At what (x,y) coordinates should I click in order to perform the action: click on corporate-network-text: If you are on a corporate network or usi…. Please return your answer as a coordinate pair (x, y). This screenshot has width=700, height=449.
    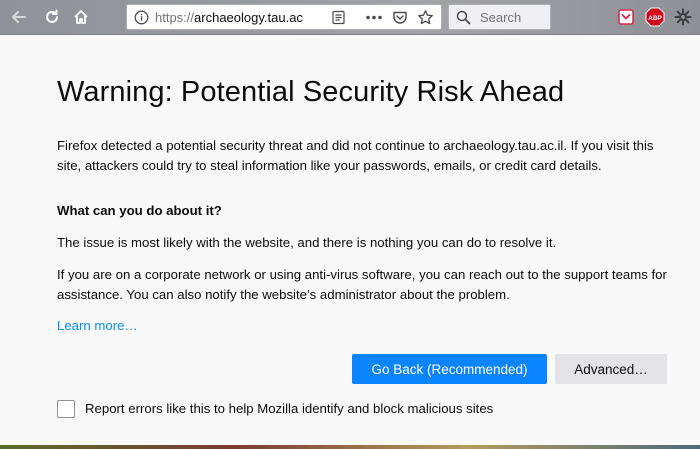
    Looking at the image, I should click on (362, 284).